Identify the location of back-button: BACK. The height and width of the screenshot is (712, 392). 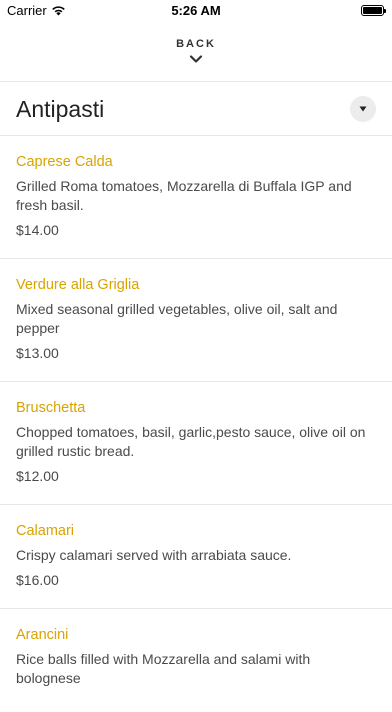
(196, 54).